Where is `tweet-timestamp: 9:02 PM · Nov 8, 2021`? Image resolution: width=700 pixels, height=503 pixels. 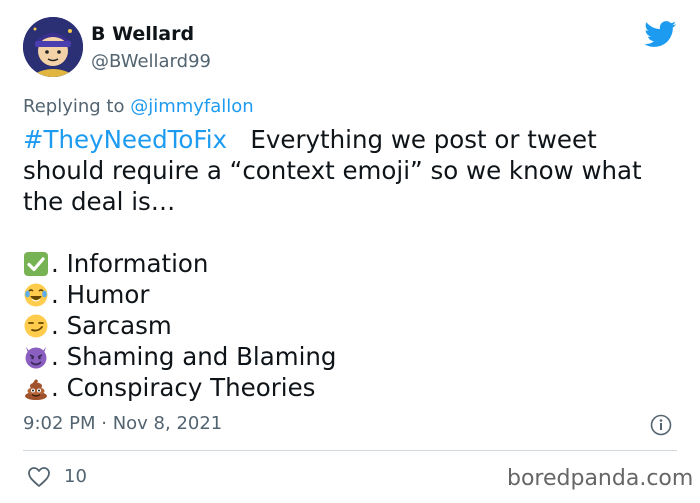
tweet-timestamp: 9:02 PM · Nov 8, 2021 is located at coordinates (122, 424).